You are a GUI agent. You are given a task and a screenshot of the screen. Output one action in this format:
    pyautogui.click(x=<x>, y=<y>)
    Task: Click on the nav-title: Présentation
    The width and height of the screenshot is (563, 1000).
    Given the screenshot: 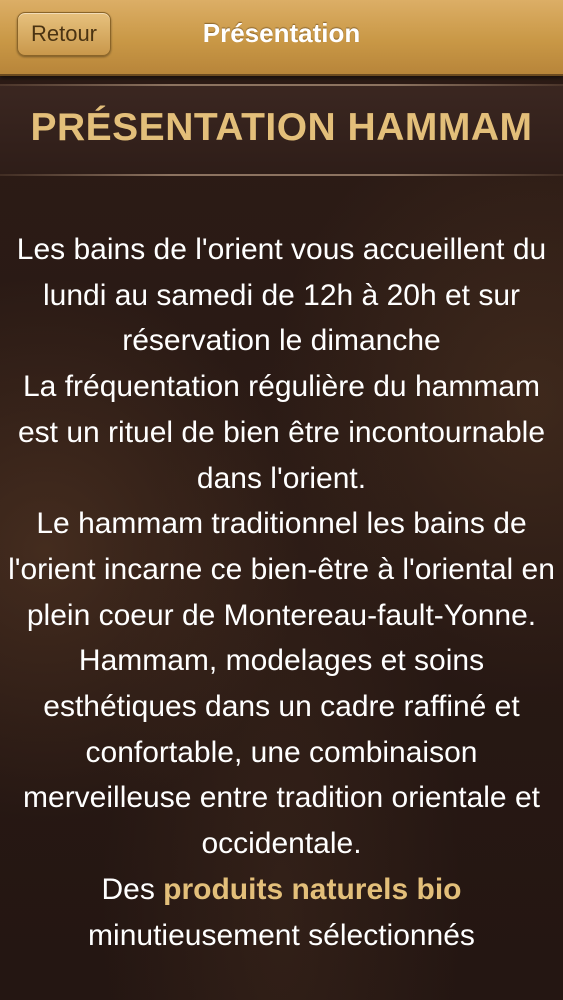 What is the action you would take?
    pyautogui.click(x=281, y=33)
    